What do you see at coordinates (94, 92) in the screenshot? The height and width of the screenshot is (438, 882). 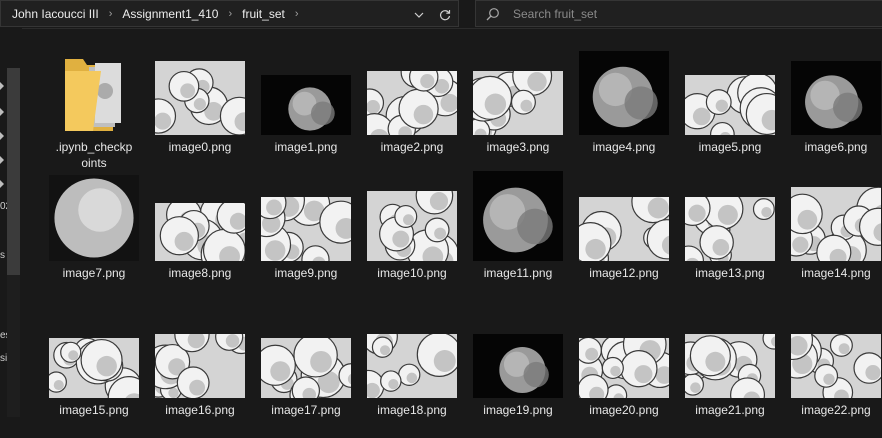 I see `folder-icon` at bounding box center [94, 92].